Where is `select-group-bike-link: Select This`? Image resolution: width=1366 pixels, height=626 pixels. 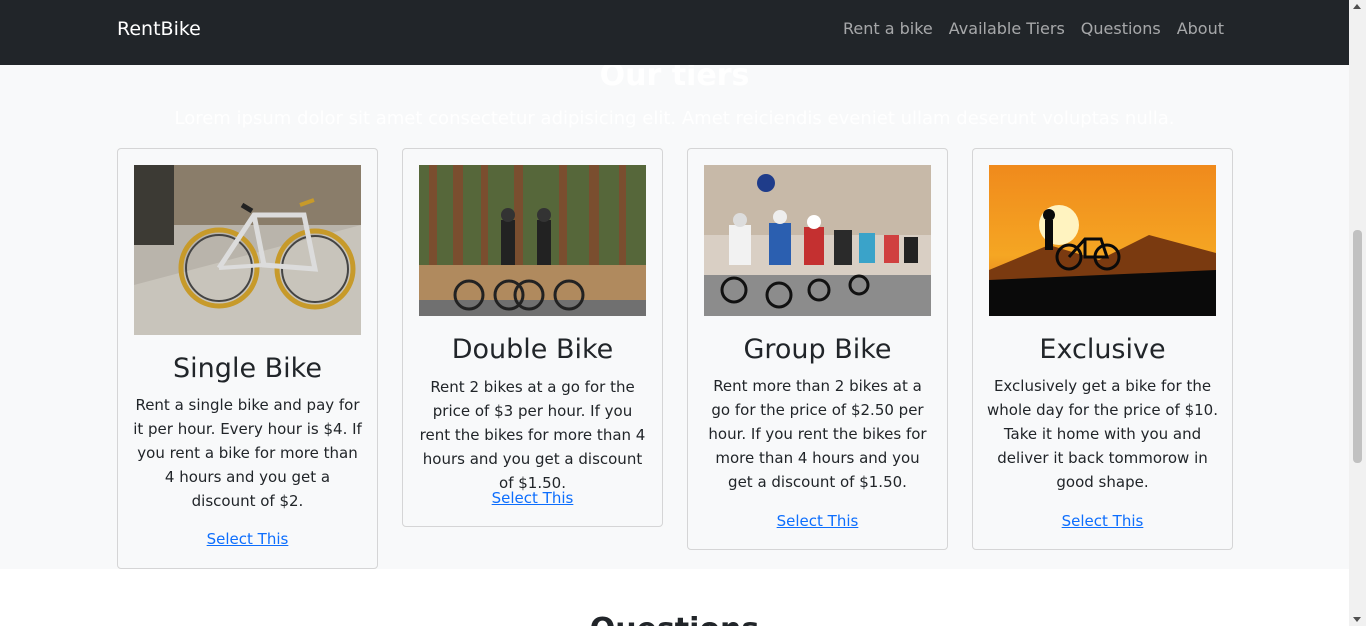 select-group-bike-link: Select This is located at coordinates (817, 521).